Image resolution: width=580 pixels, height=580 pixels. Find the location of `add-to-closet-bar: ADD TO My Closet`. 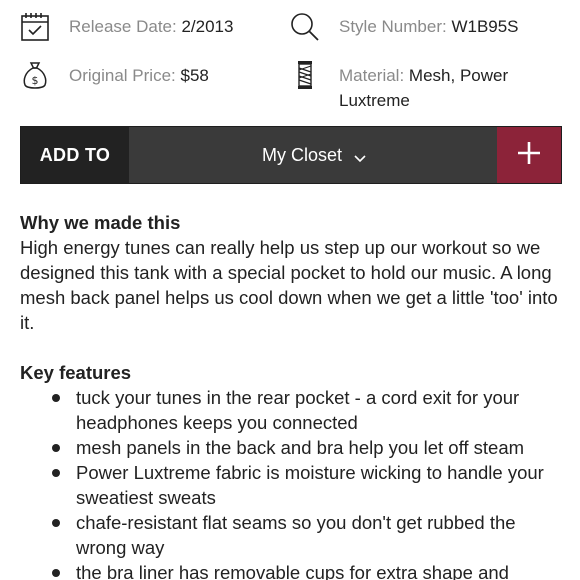

add-to-closet-bar: ADD TO My Closet is located at coordinates (291, 155).